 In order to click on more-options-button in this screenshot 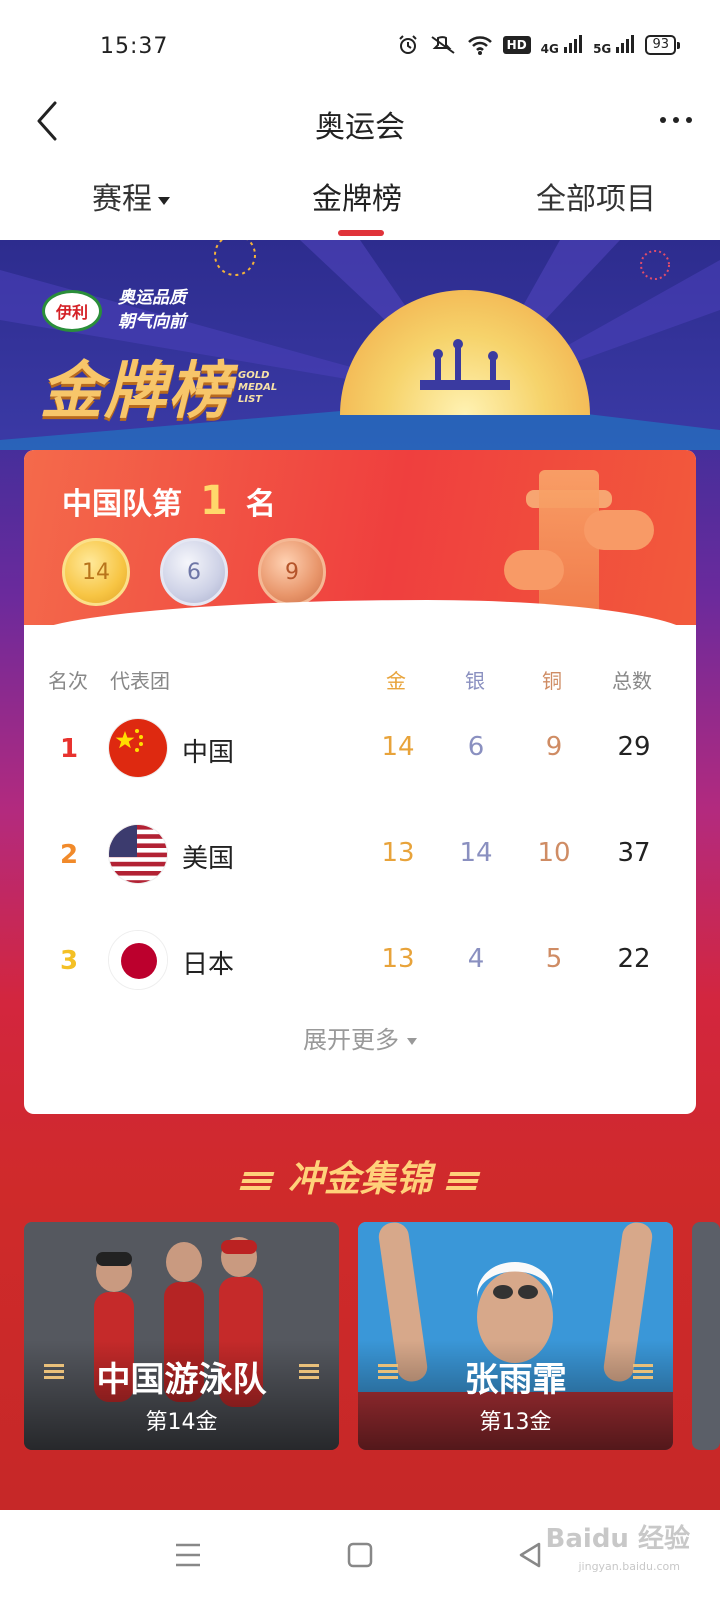, I will do `click(676, 120)`.